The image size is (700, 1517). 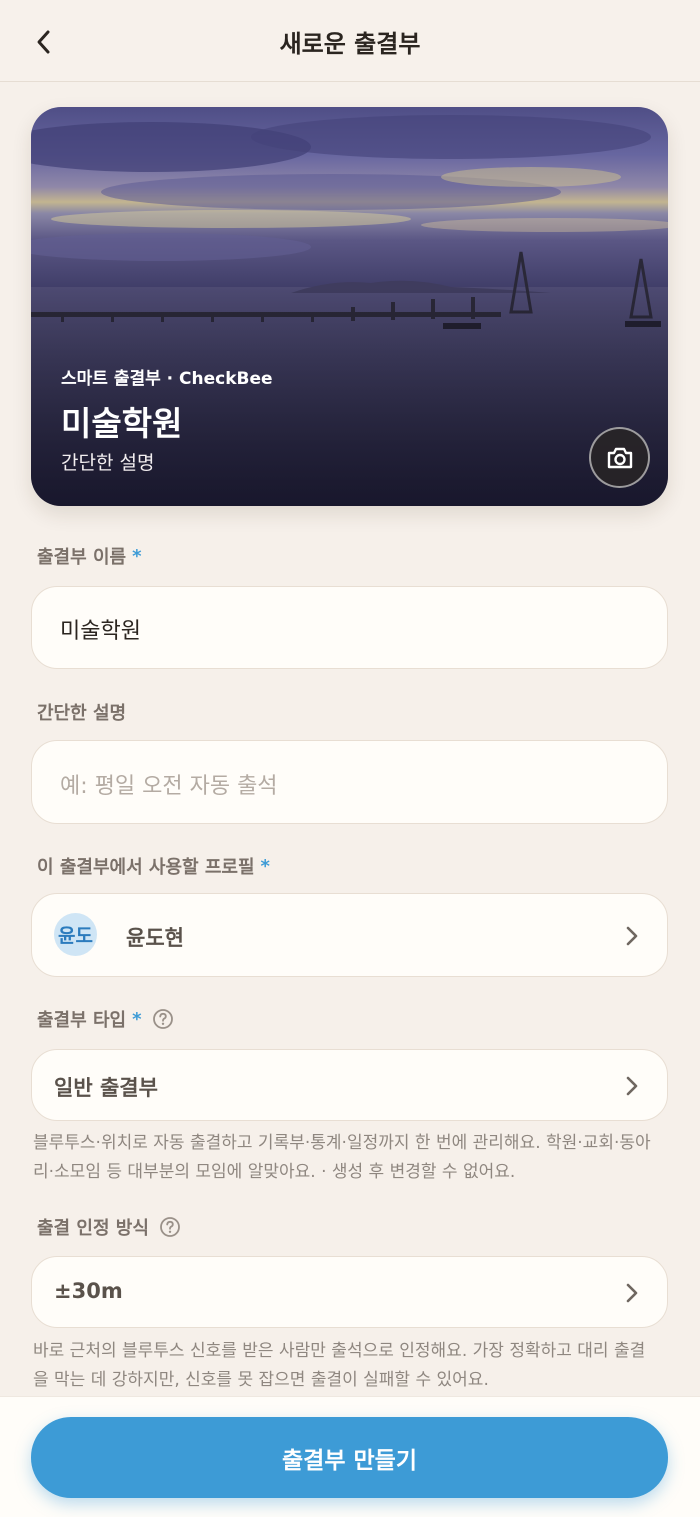 I want to click on method-select: ±30m, so click(x=349, y=1292).